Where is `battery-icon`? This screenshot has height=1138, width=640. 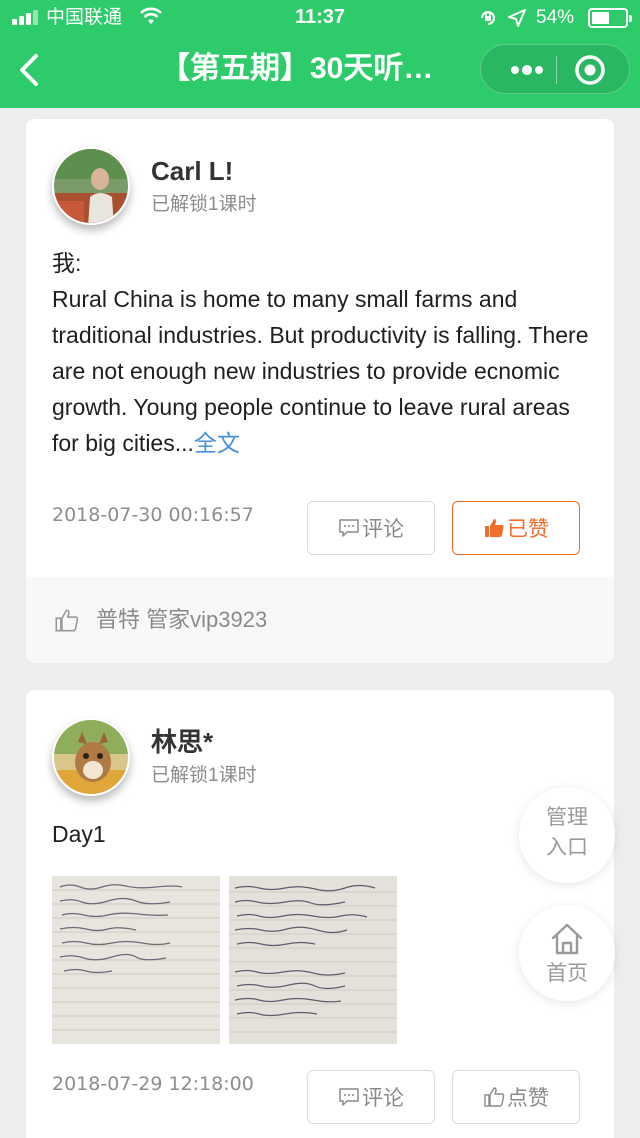 battery-icon is located at coordinates (610, 18).